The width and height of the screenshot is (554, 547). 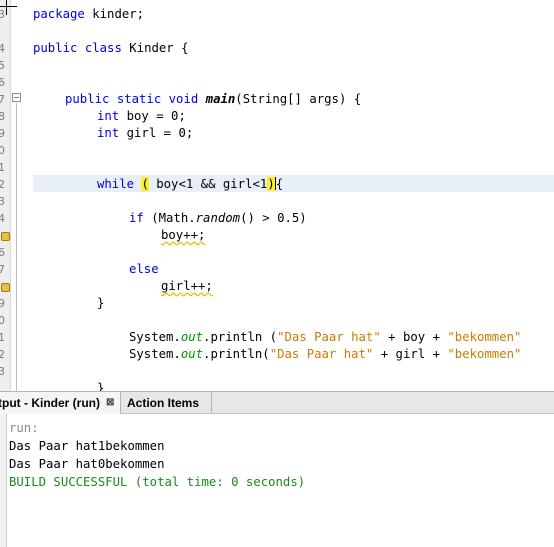 What do you see at coordinates (145, 133) in the screenshot?
I see `code-line: int girl = 0;` at bounding box center [145, 133].